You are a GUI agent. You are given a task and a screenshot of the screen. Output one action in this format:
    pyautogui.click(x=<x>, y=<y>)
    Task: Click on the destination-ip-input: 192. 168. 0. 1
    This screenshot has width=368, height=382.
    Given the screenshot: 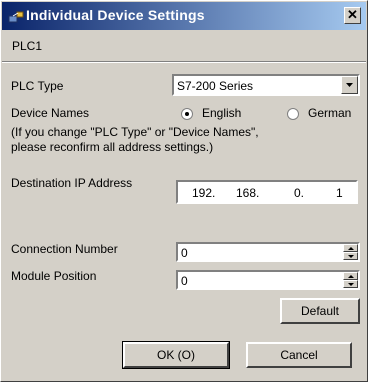 What is the action you would take?
    pyautogui.click(x=267, y=192)
    